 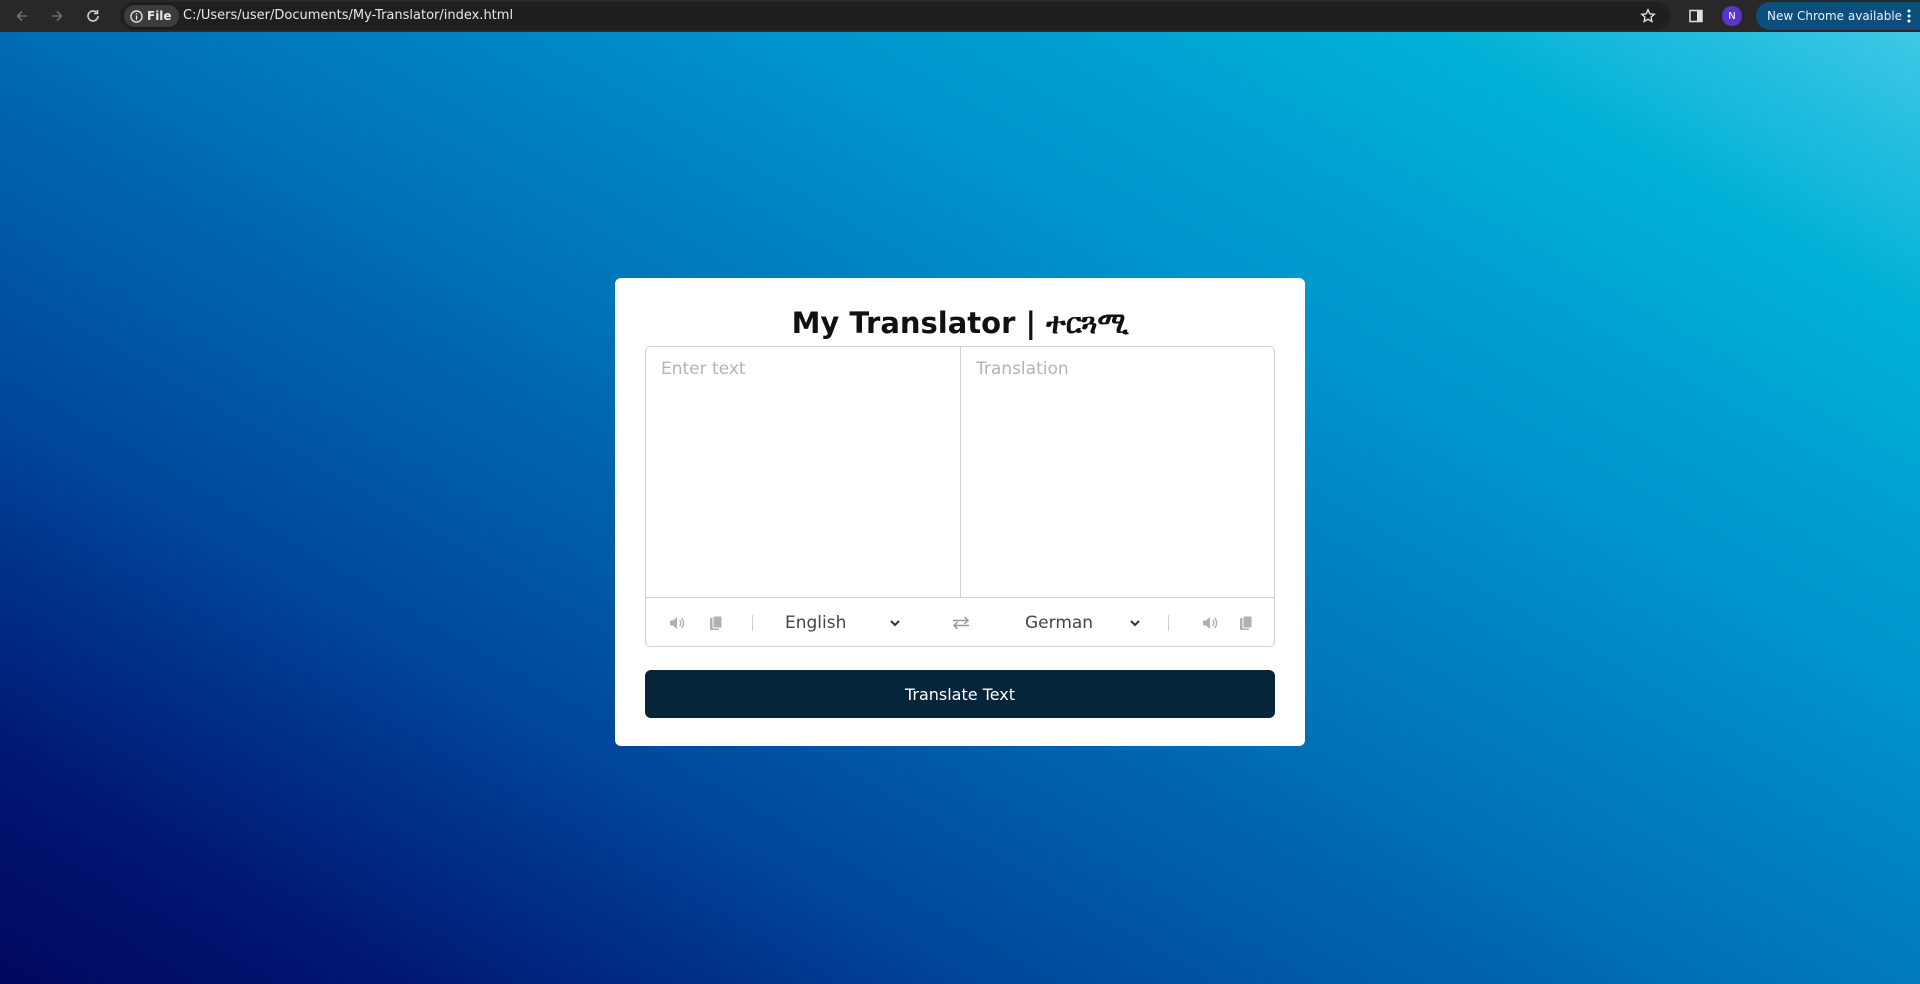 What do you see at coordinates (960, 323) in the screenshot?
I see `page-title: My Translator | ተርጓሚ` at bounding box center [960, 323].